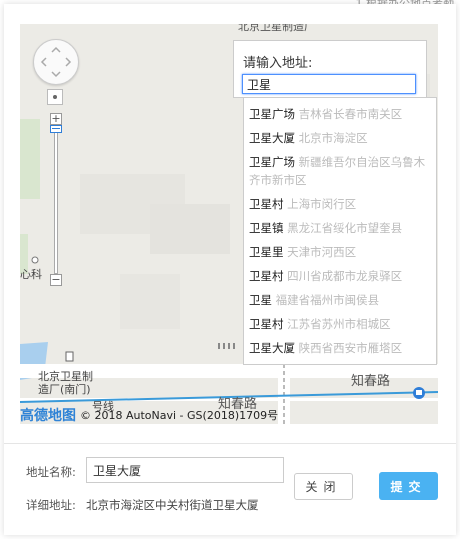  I want to click on suggestion-item: 卫星大厦 北京市海淀区, so click(340, 138).